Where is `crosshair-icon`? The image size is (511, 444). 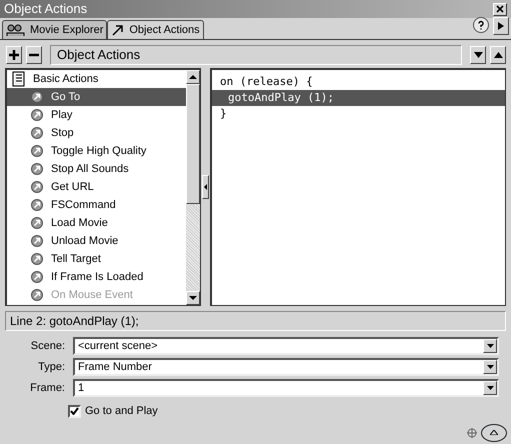 crosshair-icon is located at coordinates (472, 433).